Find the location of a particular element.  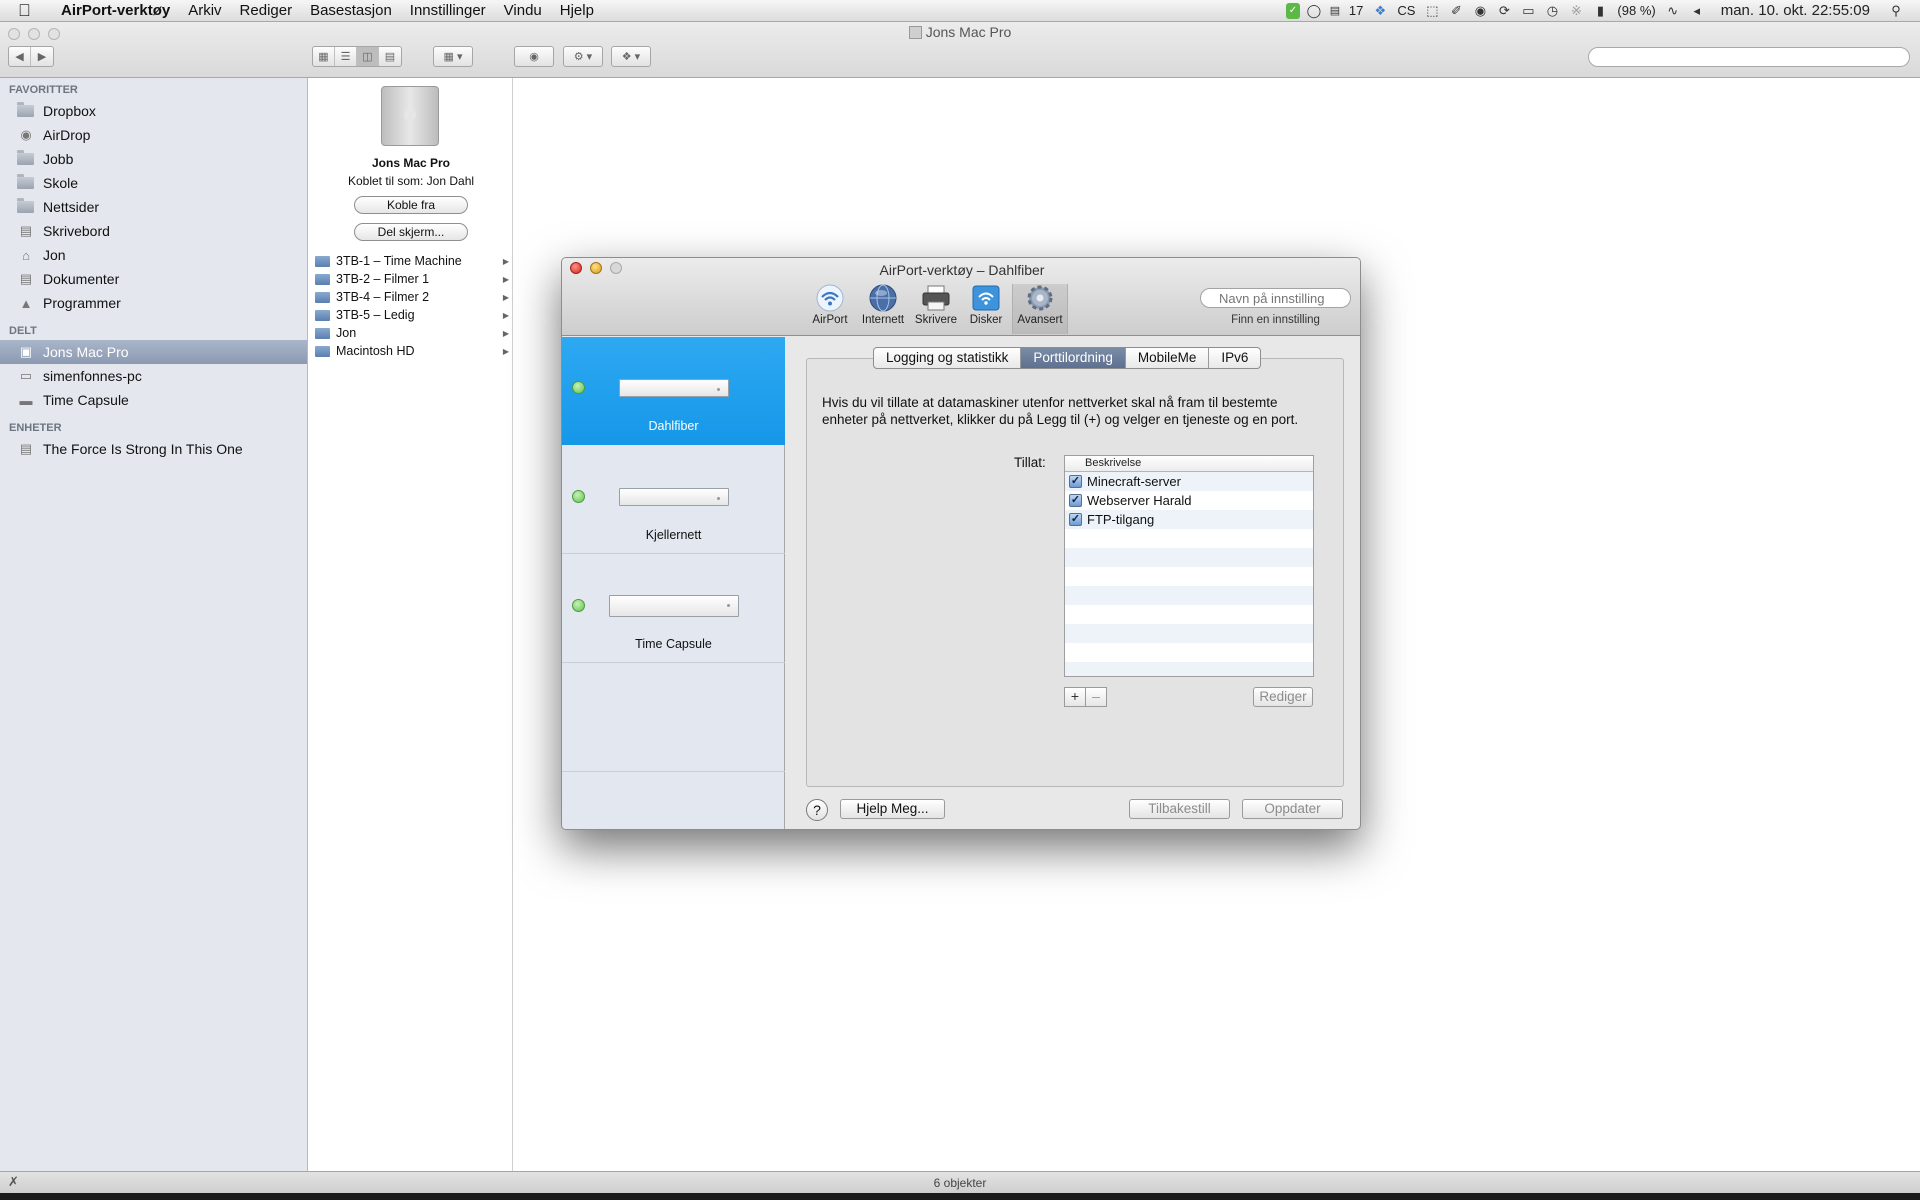

toolbar-skrivere: Skrivere is located at coordinates (936, 309).